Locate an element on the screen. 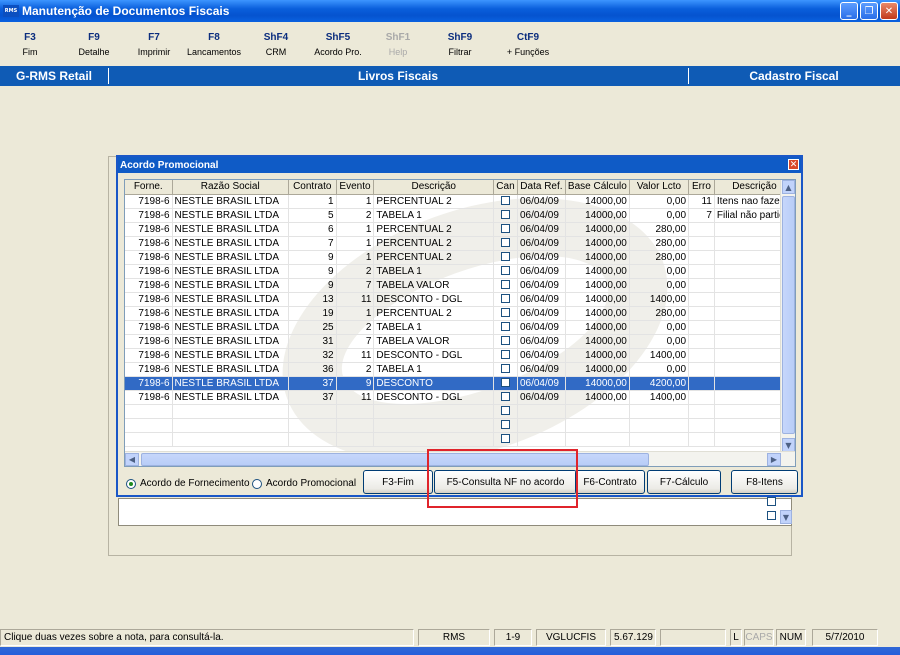 The image size is (900, 655). column-header: Data Ref. is located at coordinates (541, 187).